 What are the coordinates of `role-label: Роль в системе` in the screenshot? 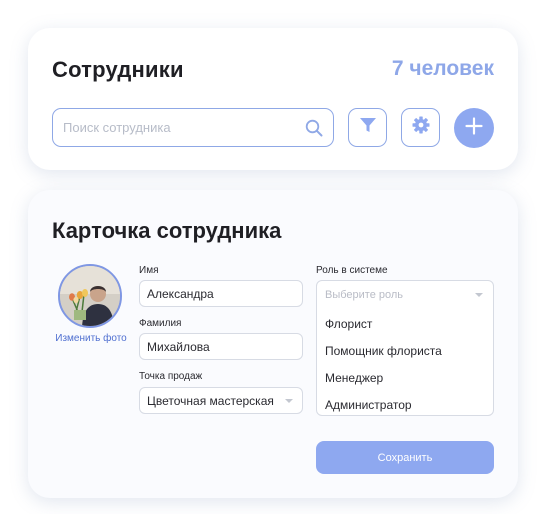 It's located at (352, 270).